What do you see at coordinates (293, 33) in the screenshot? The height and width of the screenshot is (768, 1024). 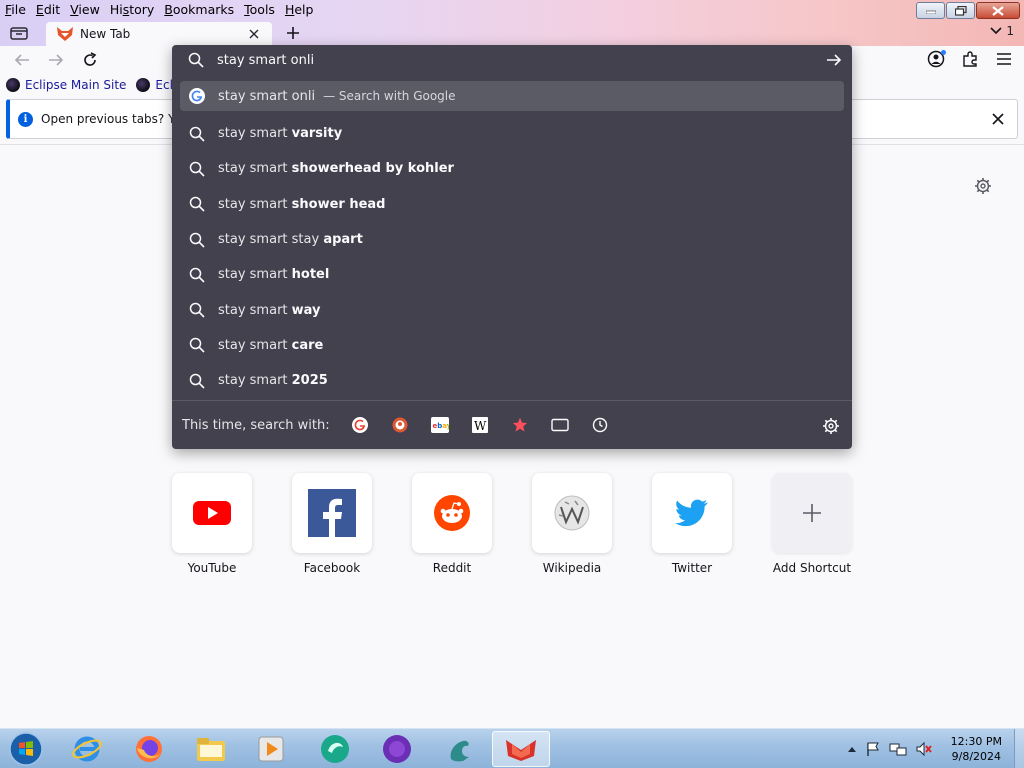 I see `new-tab-button` at bounding box center [293, 33].